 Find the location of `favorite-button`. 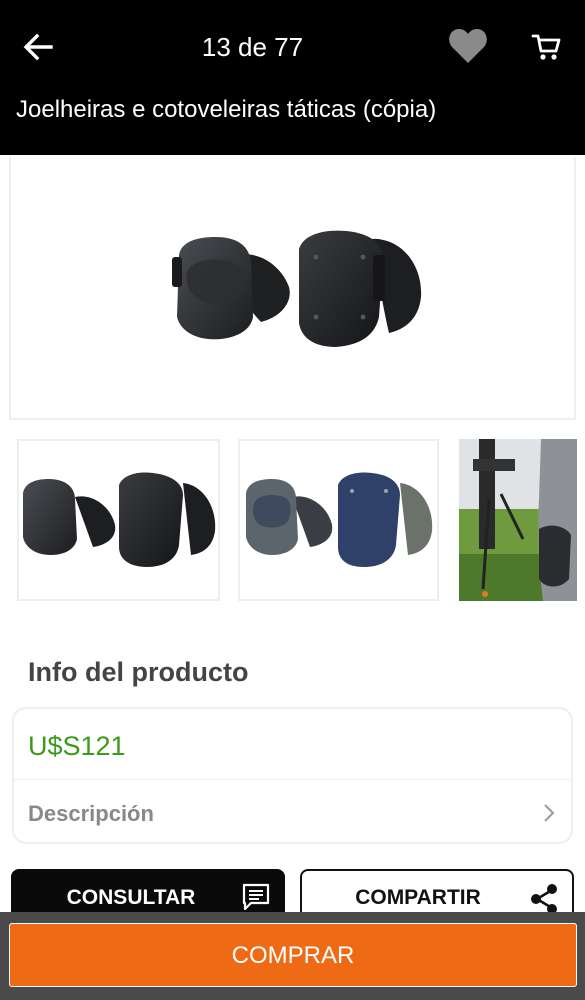

favorite-button is located at coordinates (468, 46).